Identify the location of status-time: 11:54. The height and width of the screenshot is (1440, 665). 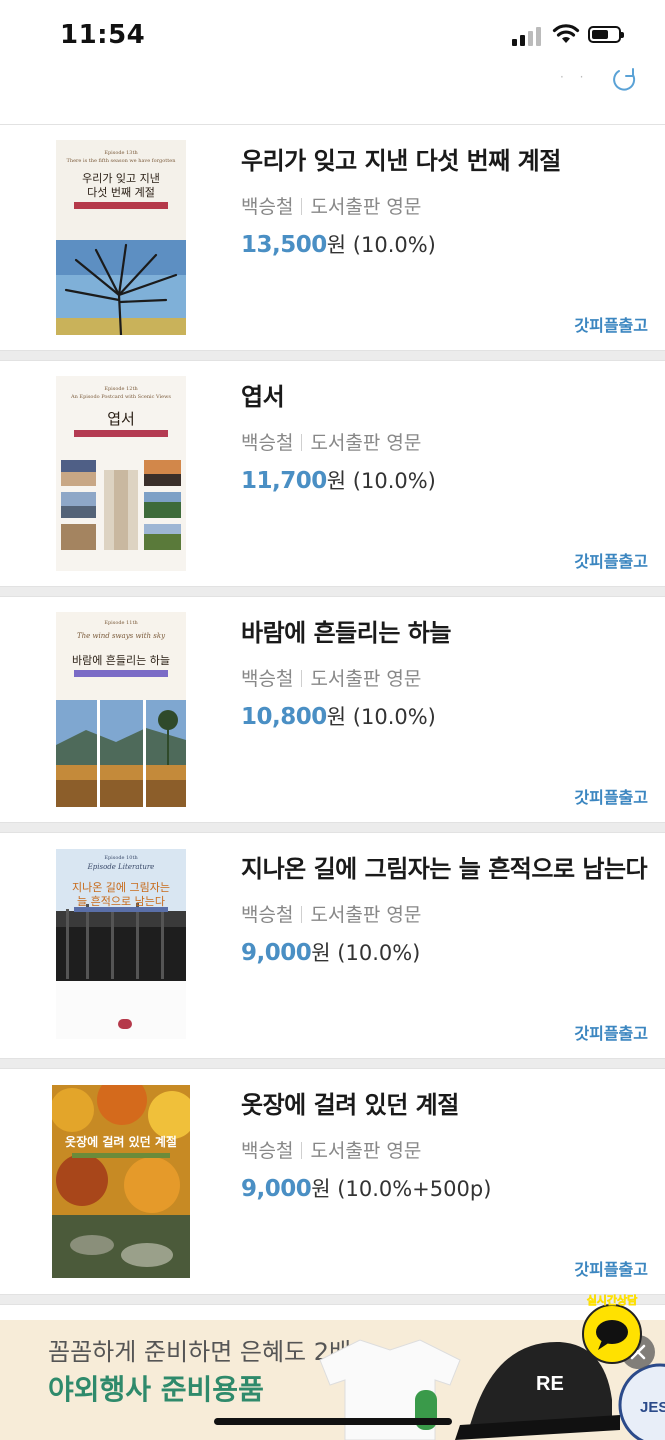
(103, 35).